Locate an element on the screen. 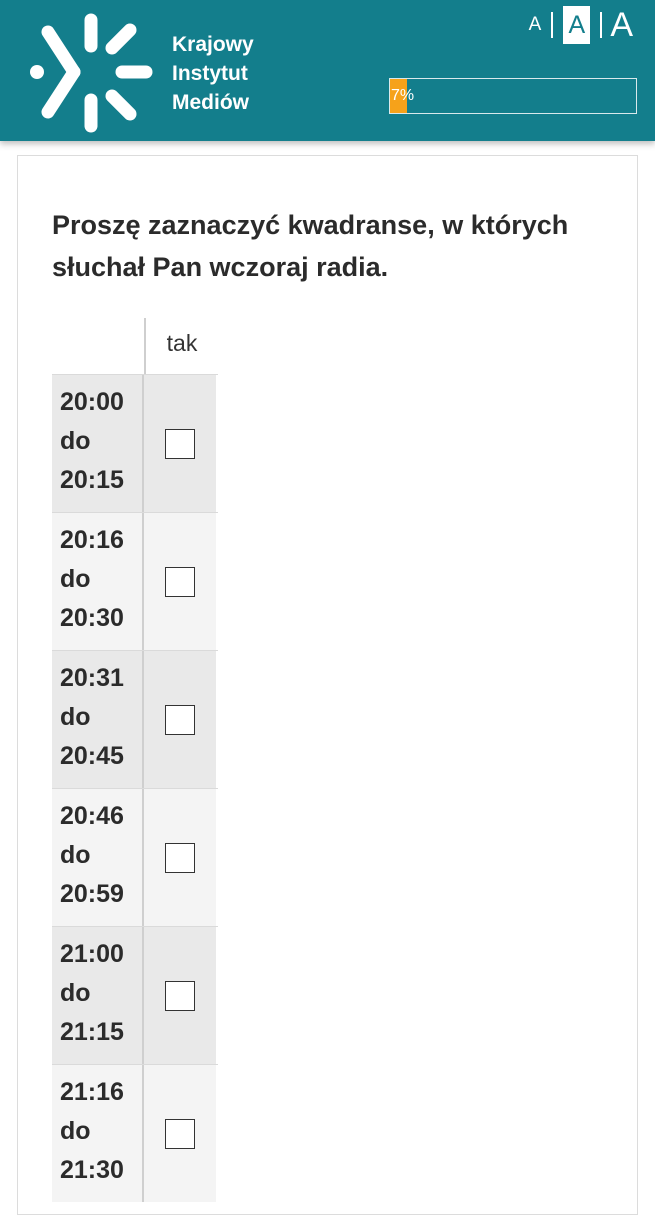 The image size is (655, 1215). time-from: 20:31 is located at coordinates (92, 678).